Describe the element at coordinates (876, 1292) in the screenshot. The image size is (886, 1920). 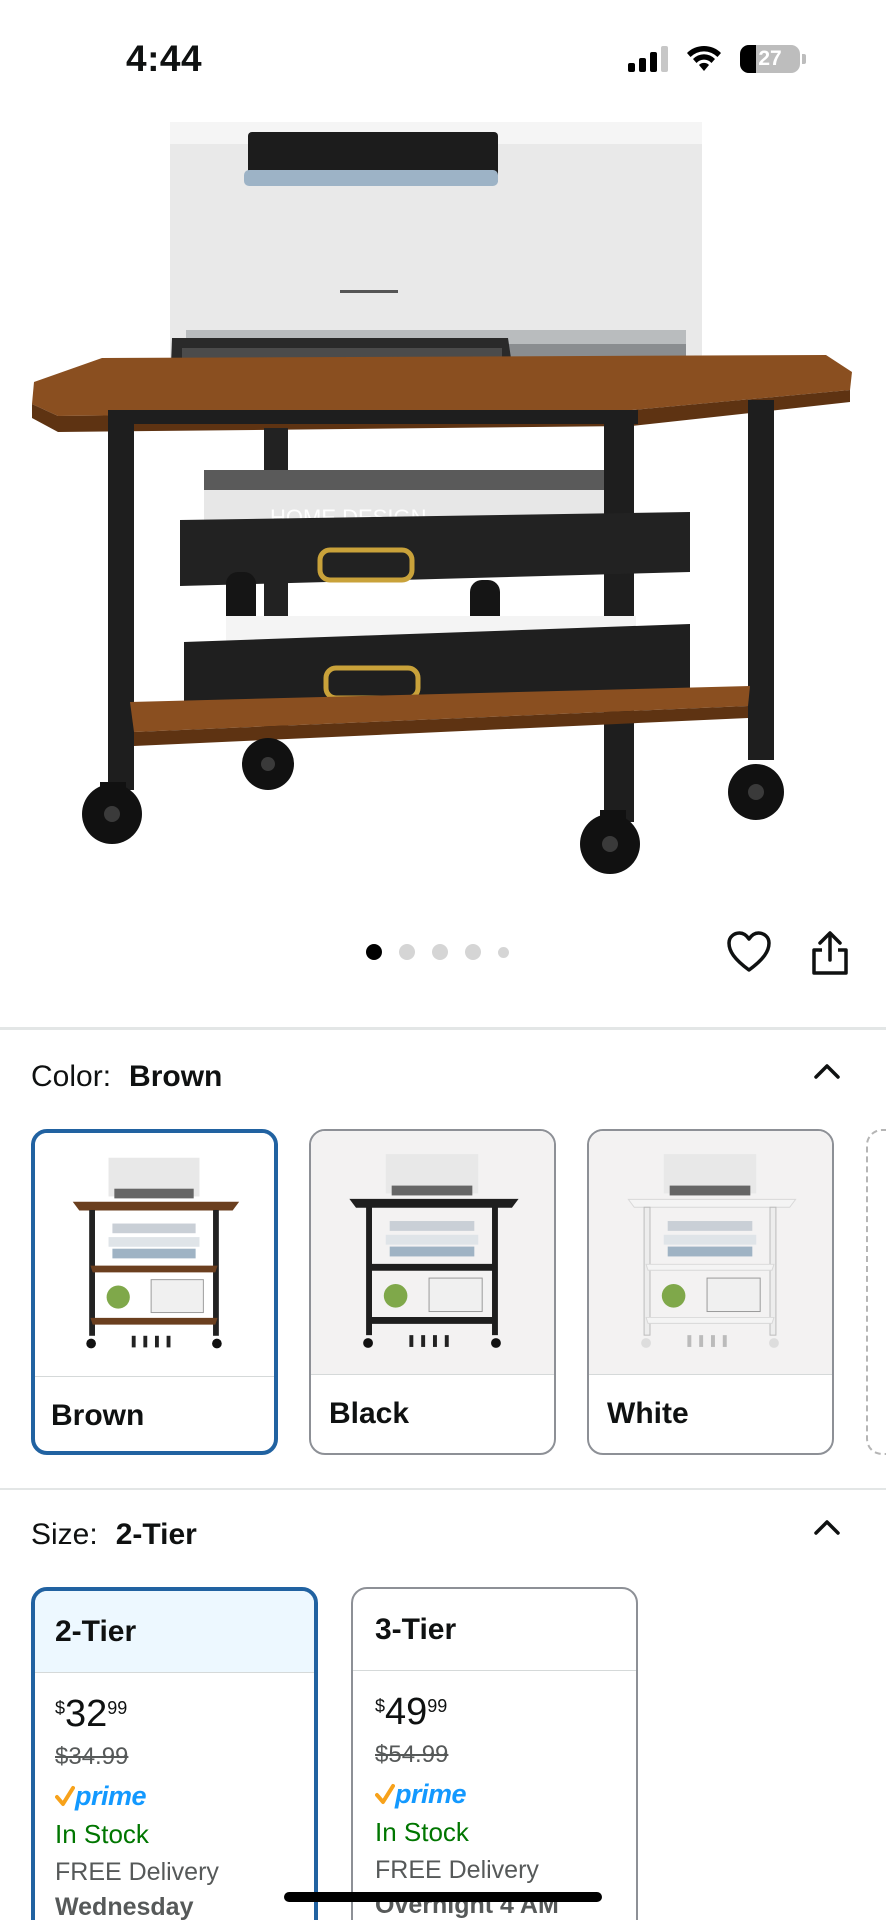
I see `color-swatch-more` at that location.